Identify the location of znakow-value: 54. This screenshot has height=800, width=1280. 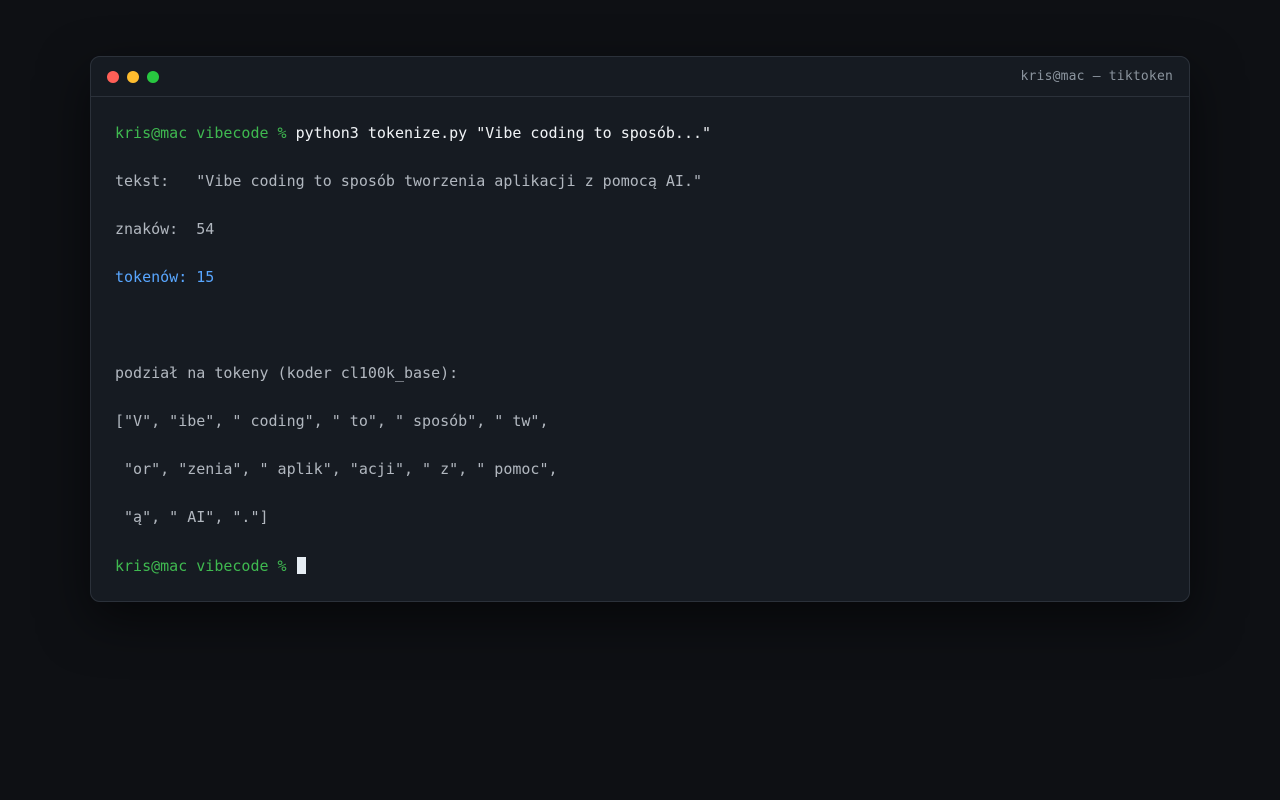
(205, 229).